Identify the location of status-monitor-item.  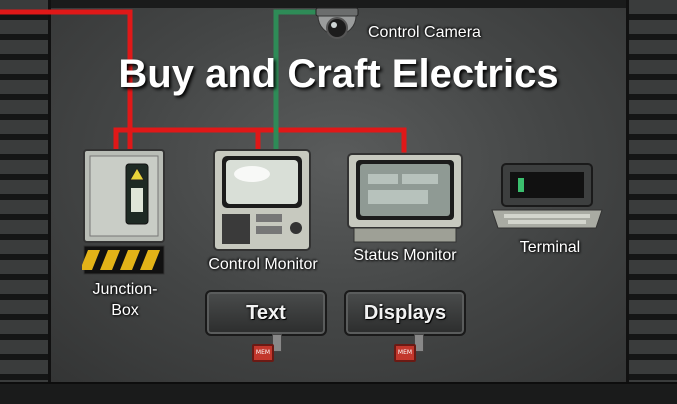
(405, 198).